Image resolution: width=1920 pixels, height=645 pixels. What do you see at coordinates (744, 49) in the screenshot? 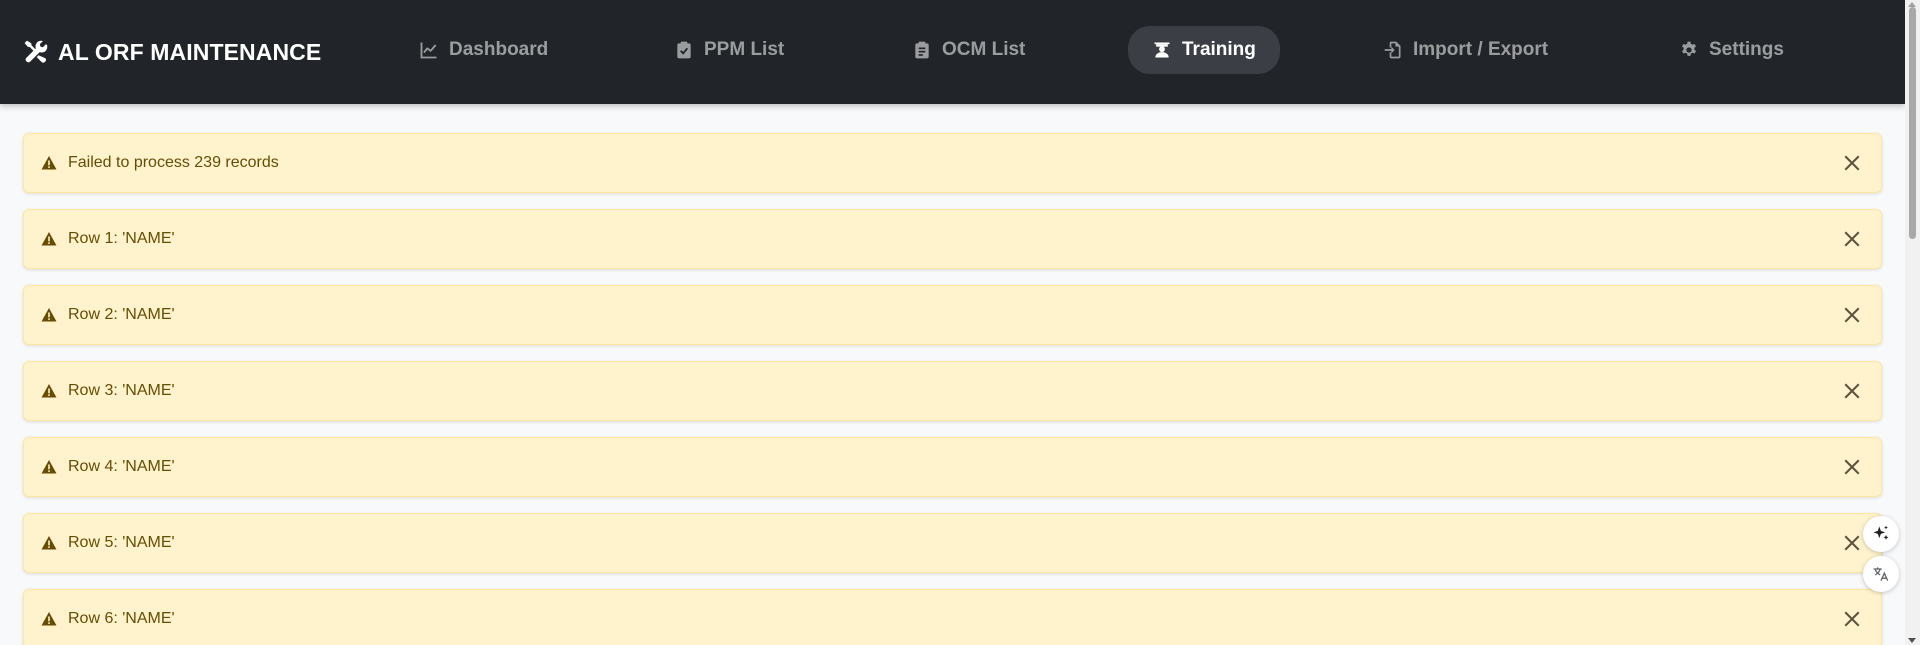
I see `nav-ppm-label: PPM List` at bounding box center [744, 49].